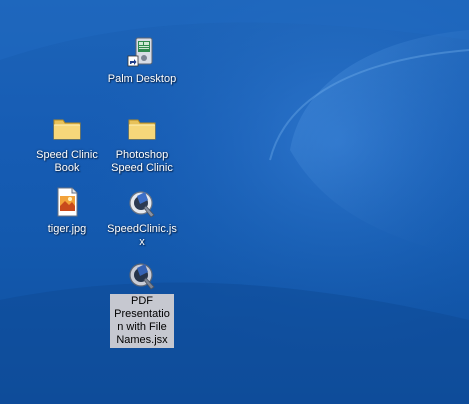 This screenshot has width=469, height=404. I want to click on desktop-icon-tiger-jpg: tiger.jpg, so click(67, 211).